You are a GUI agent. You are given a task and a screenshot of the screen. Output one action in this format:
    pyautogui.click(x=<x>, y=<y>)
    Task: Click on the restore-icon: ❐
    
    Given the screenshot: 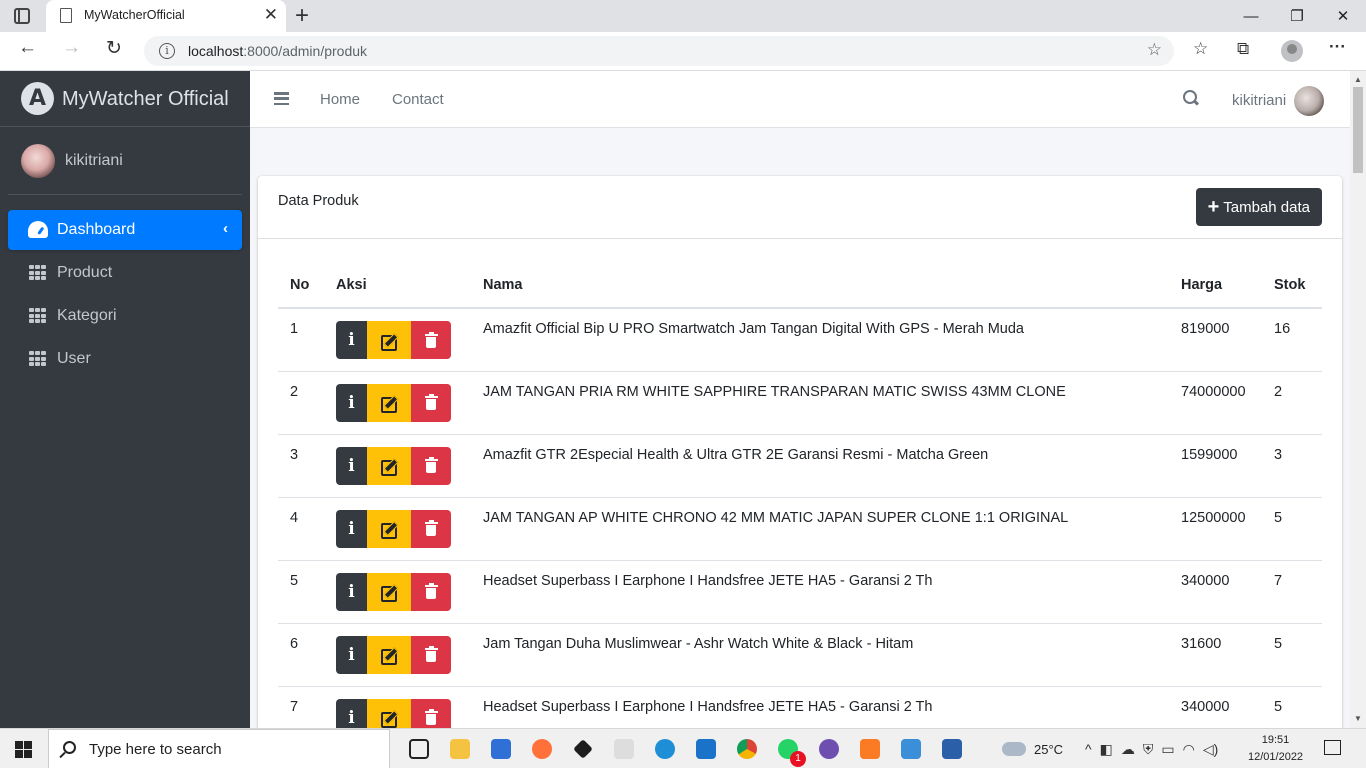 What is the action you would take?
    pyautogui.click(x=1297, y=16)
    